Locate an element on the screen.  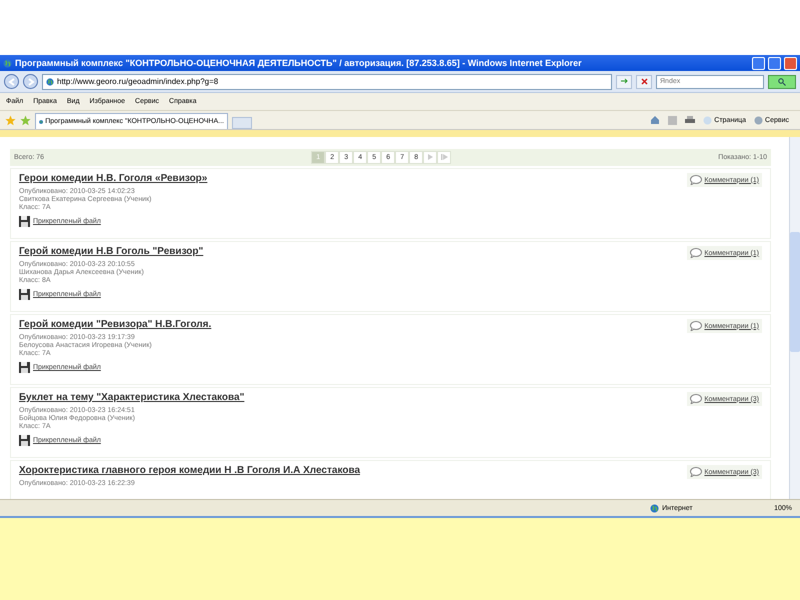
window-title: Программный комплекс "КОНТРОЛЬНО-ОЦЕНОЧНАЯ ДЕЯТЕЛЬНОСТЬ" / авторизация. [87.253.8.65] - Windows Internet Explorer is located at coordinates (299, 63).